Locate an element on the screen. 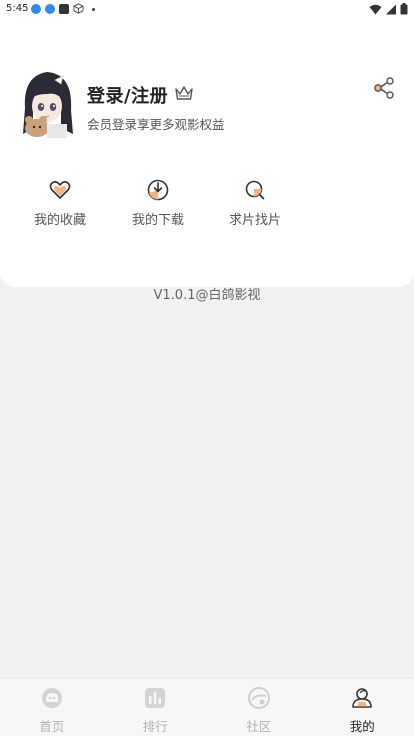 The height and width of the screenshot is (736, 414). my-downloads-label: 我的下载 is located at coordinates (157, 220).